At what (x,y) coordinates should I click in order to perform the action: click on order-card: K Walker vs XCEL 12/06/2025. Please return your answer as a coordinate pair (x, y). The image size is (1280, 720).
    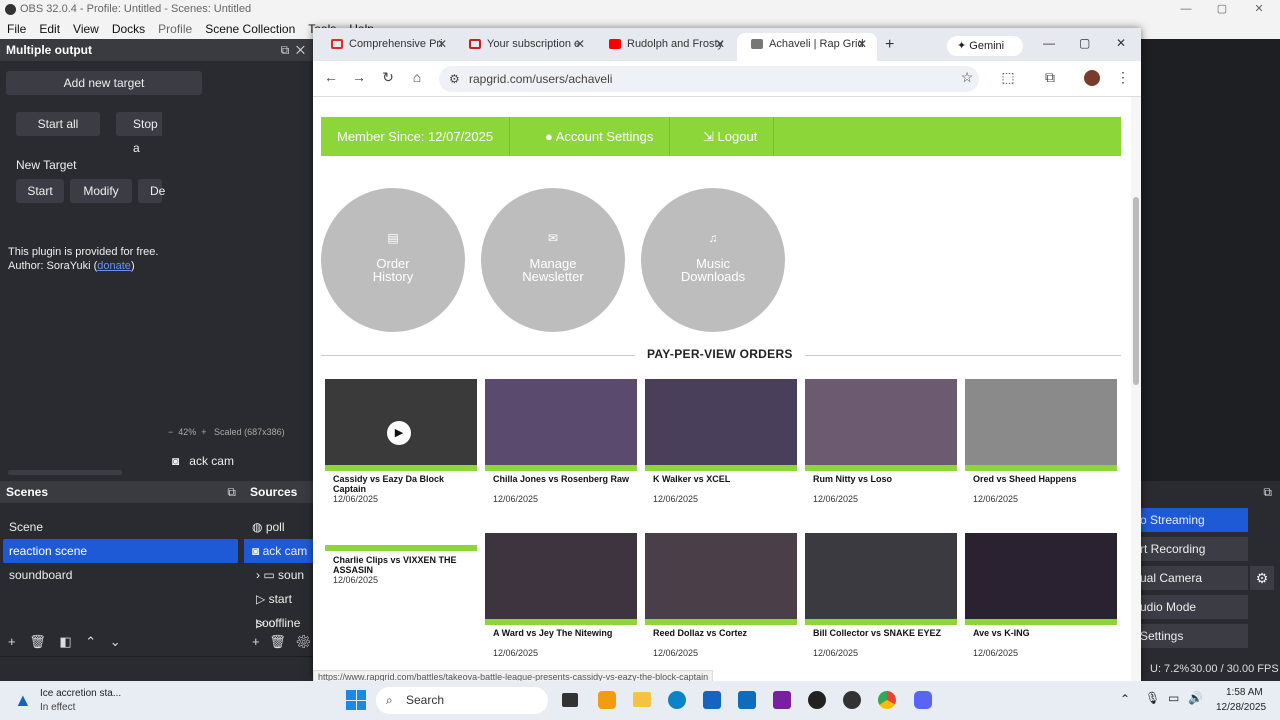
    Looking at the image, I should click on (721, 445).